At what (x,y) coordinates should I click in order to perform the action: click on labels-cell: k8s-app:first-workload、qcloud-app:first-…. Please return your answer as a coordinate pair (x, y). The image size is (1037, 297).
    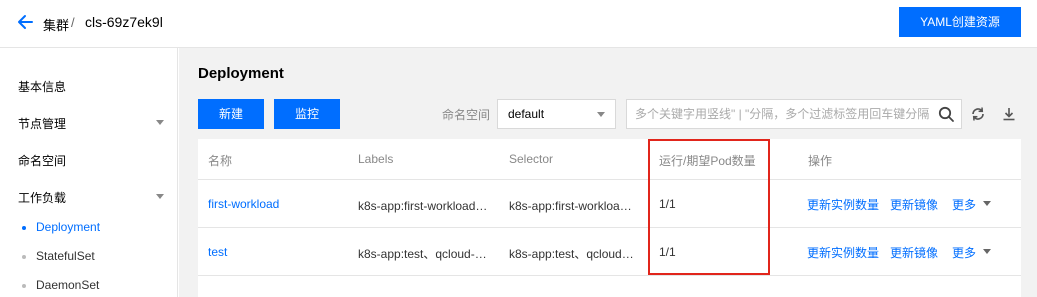
    Looking at the image, I should click on (423, 206).